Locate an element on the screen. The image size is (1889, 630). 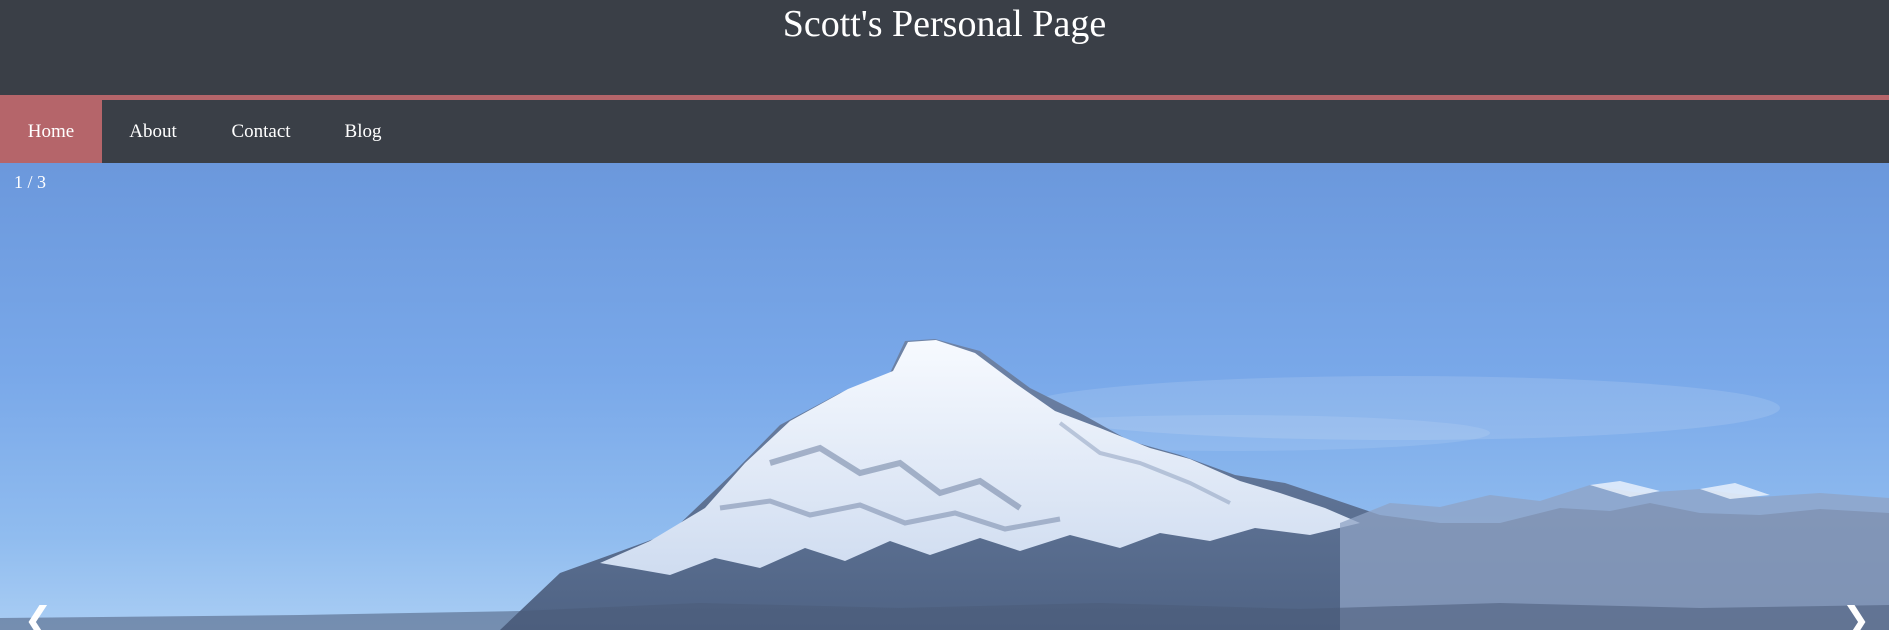
site-title: Scott's Personal Page is located at coordinates (944, 24).